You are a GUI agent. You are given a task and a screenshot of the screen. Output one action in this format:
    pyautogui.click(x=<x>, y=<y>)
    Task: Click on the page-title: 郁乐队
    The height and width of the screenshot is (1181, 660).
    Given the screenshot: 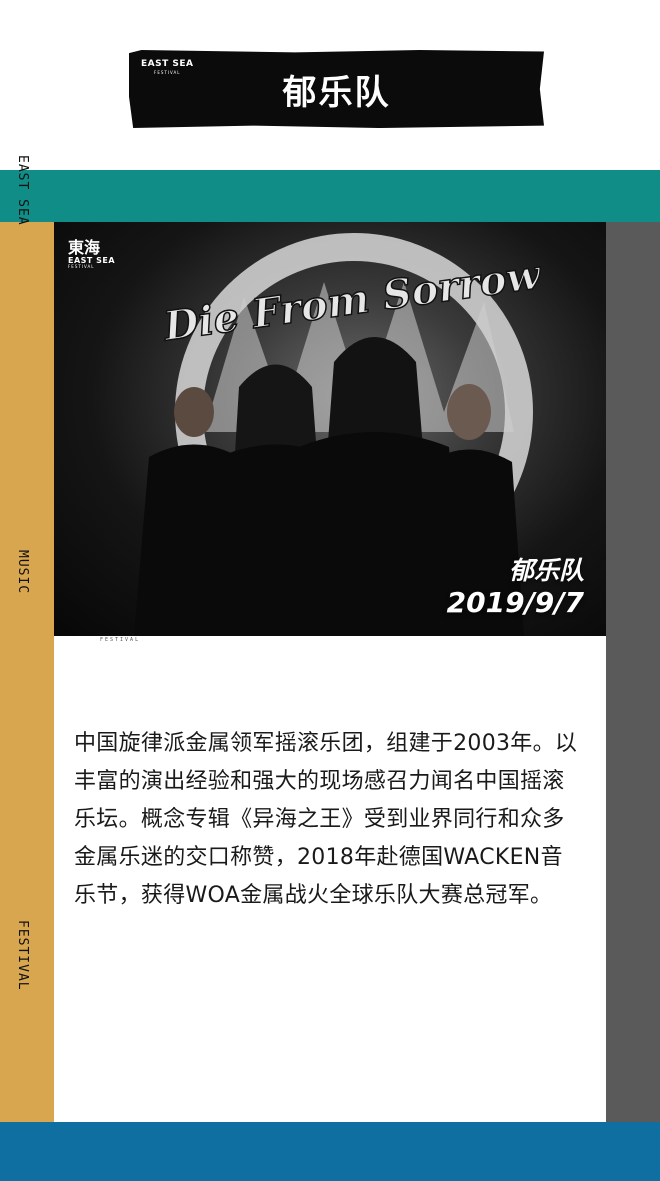 What is the action you would take?
    pyautogui.click(x=336, y=92)
    